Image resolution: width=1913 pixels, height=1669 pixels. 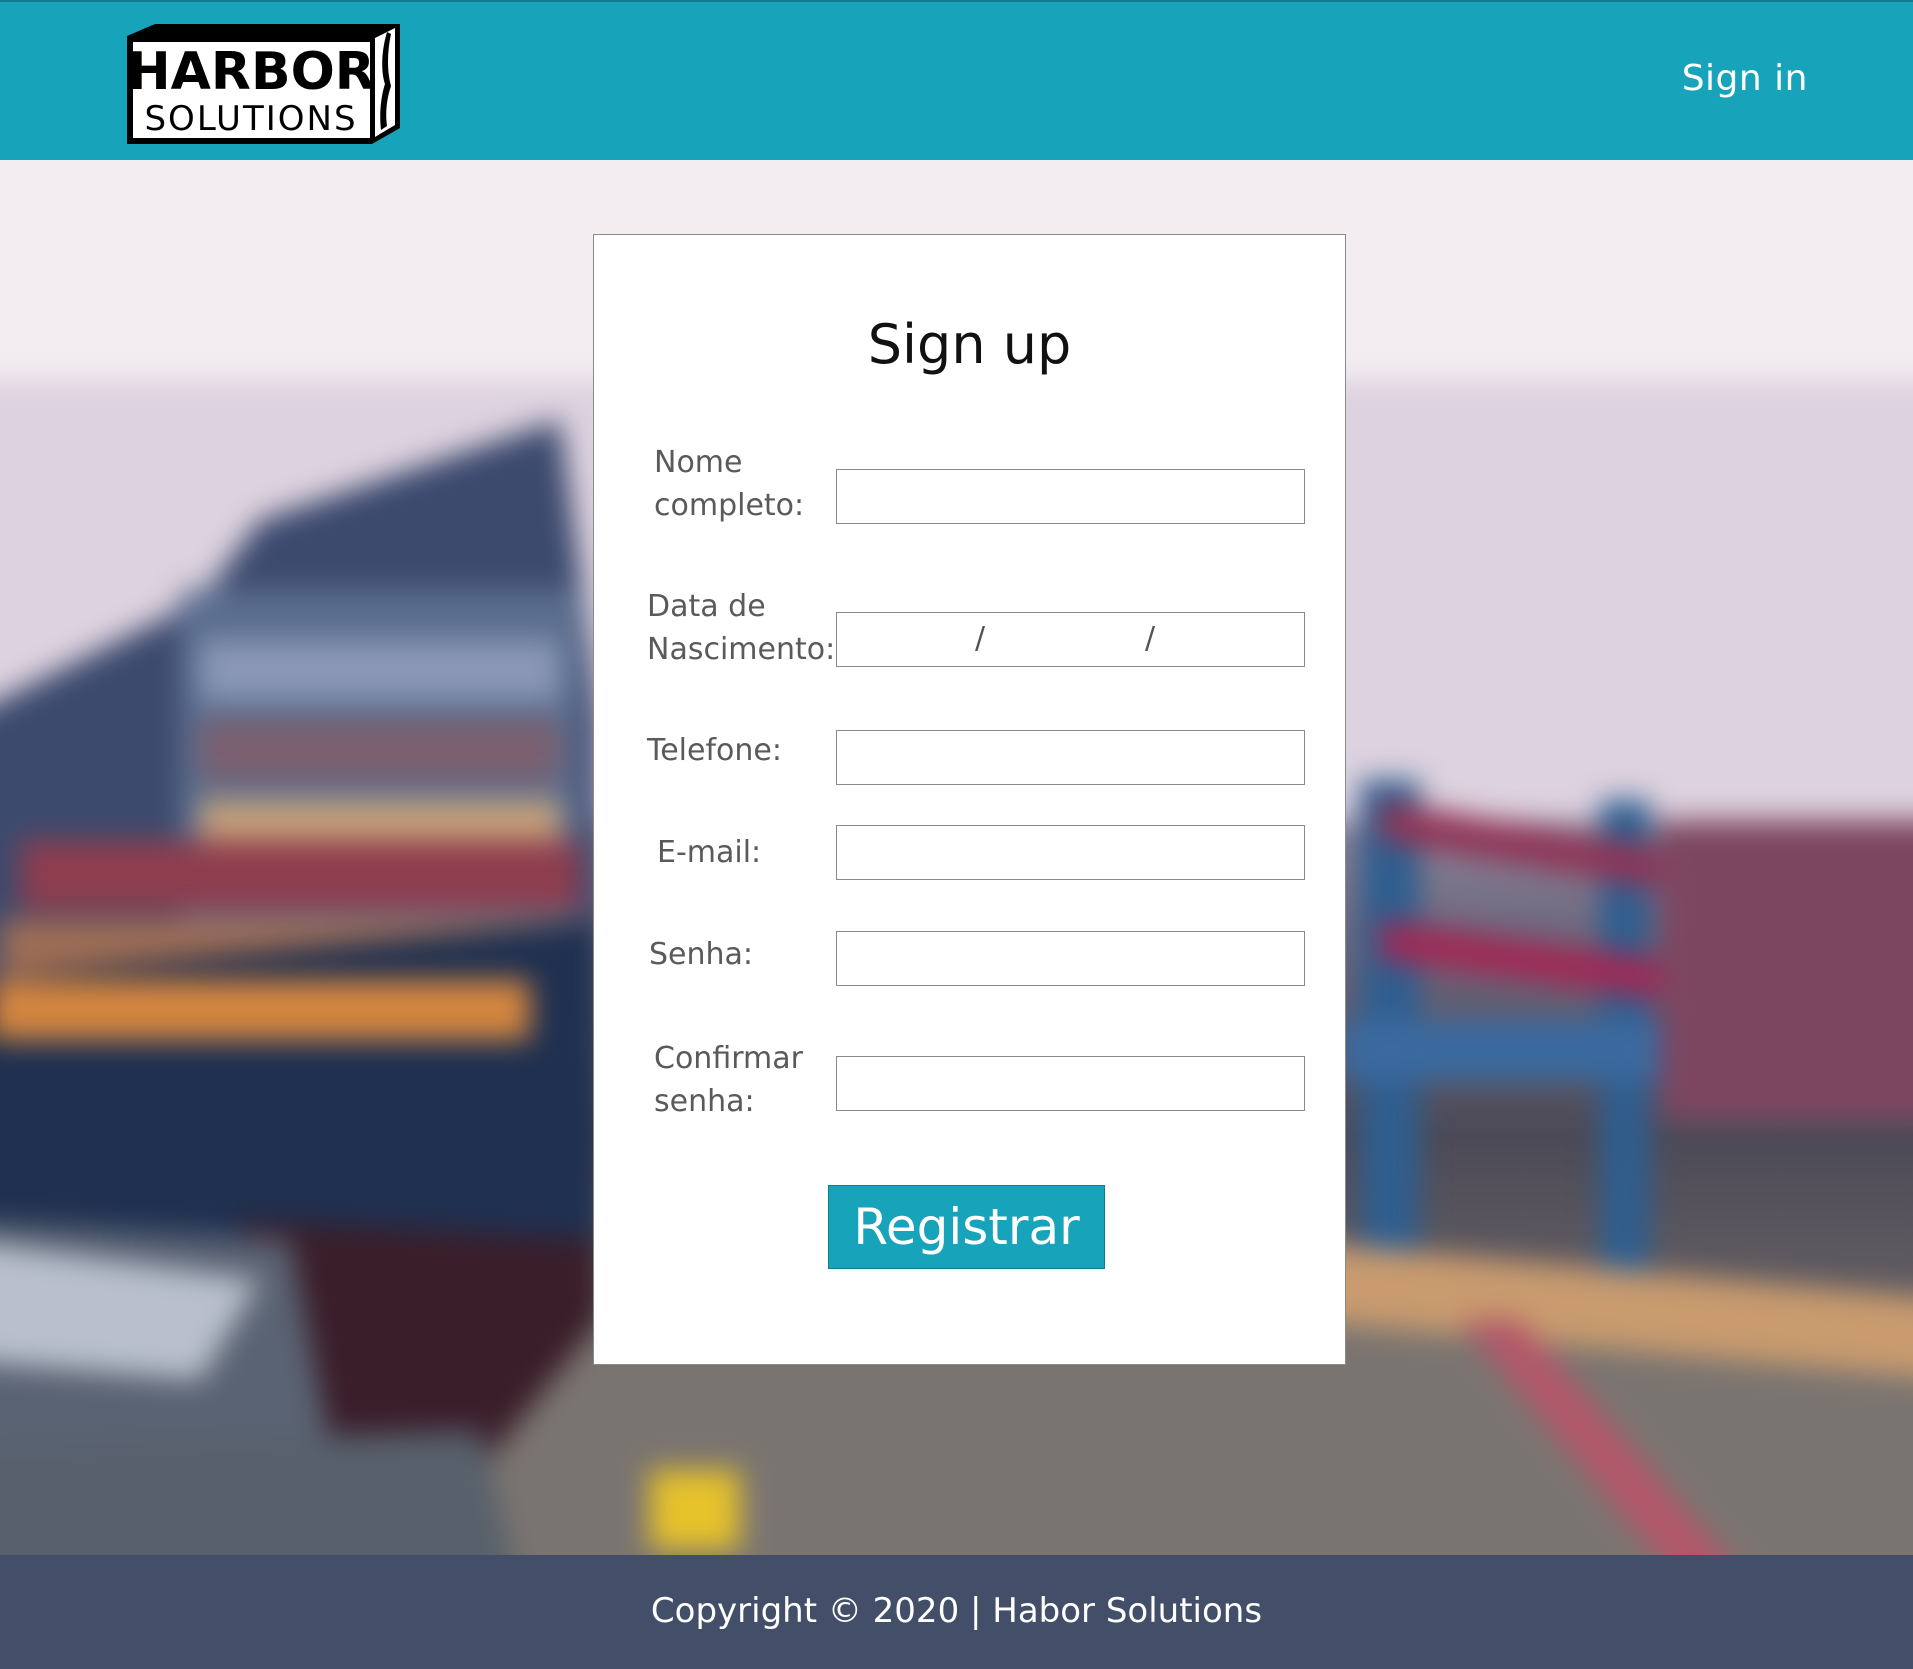 What do you see at coordinates (966, 1227) in the screenshot?
I see `register-button: Registrar` at bounding box center [966, 1227].